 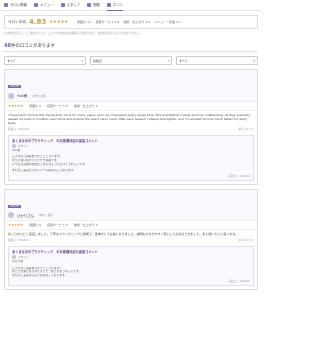 I want to click on reply-date: 返信日：2024/03, so click(x=239, y=176).